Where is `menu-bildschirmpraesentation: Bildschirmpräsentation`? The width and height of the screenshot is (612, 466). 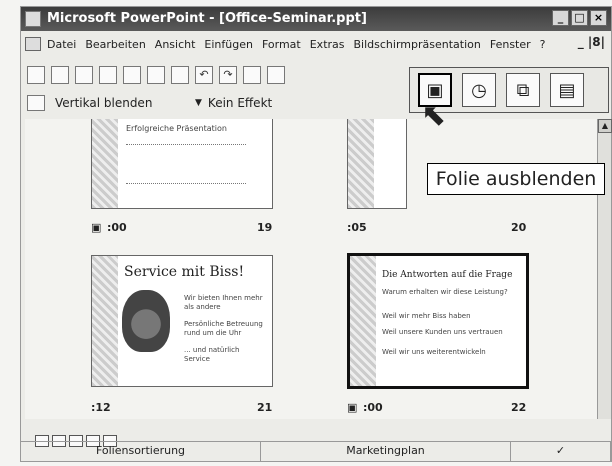
menu-bildschirmpraesentation: Bildschirmpräsentation is located at coordinates (417, 44).